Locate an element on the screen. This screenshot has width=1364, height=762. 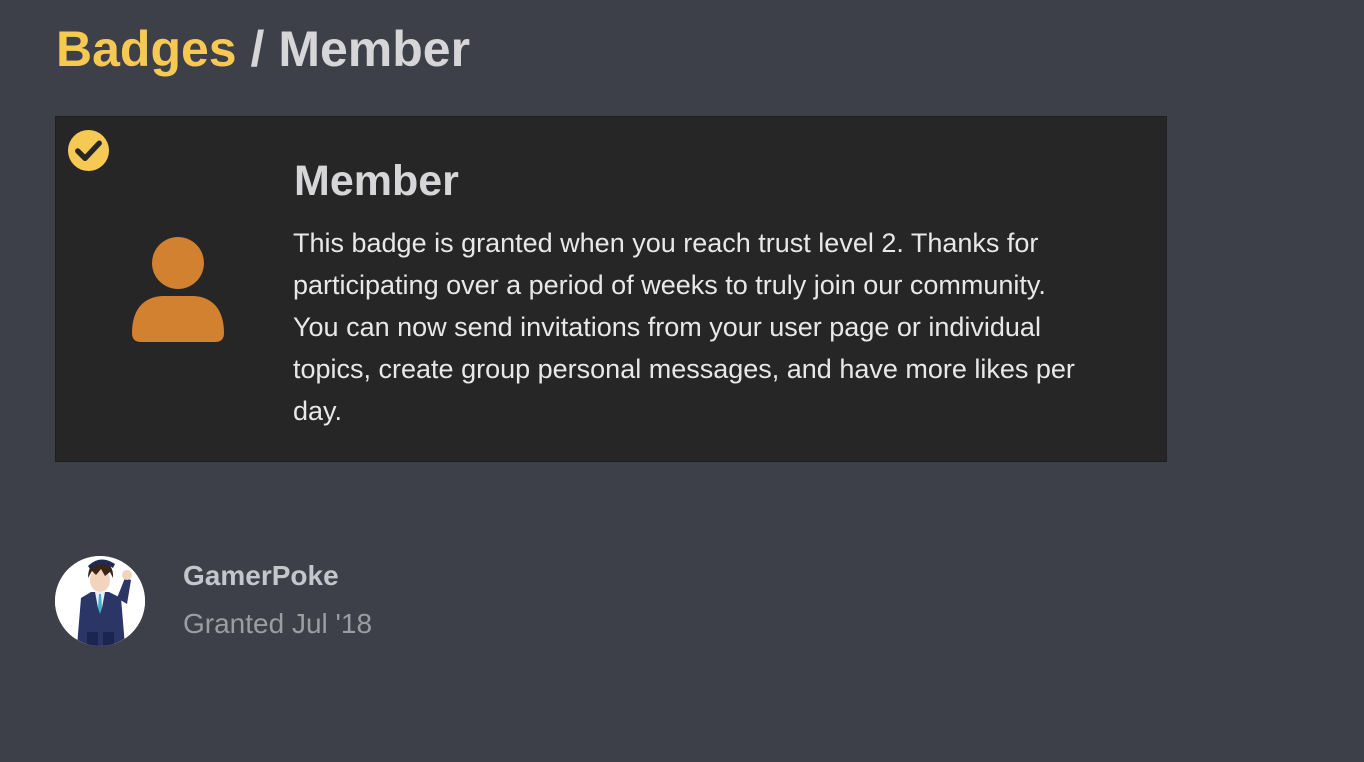
user-avatar is located at coordinates (100, 601).